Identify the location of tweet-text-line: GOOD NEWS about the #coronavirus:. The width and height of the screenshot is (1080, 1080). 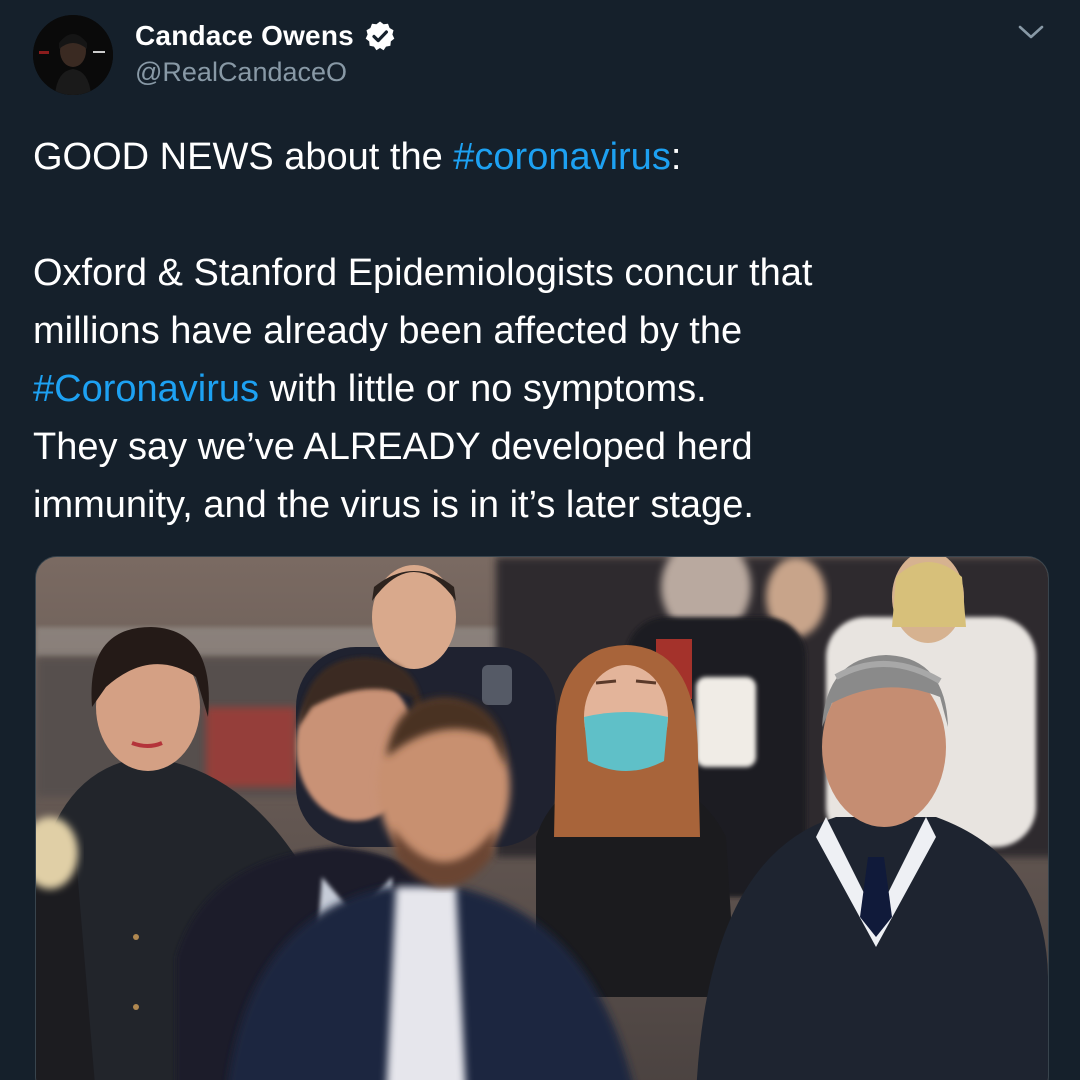
(538, 157).